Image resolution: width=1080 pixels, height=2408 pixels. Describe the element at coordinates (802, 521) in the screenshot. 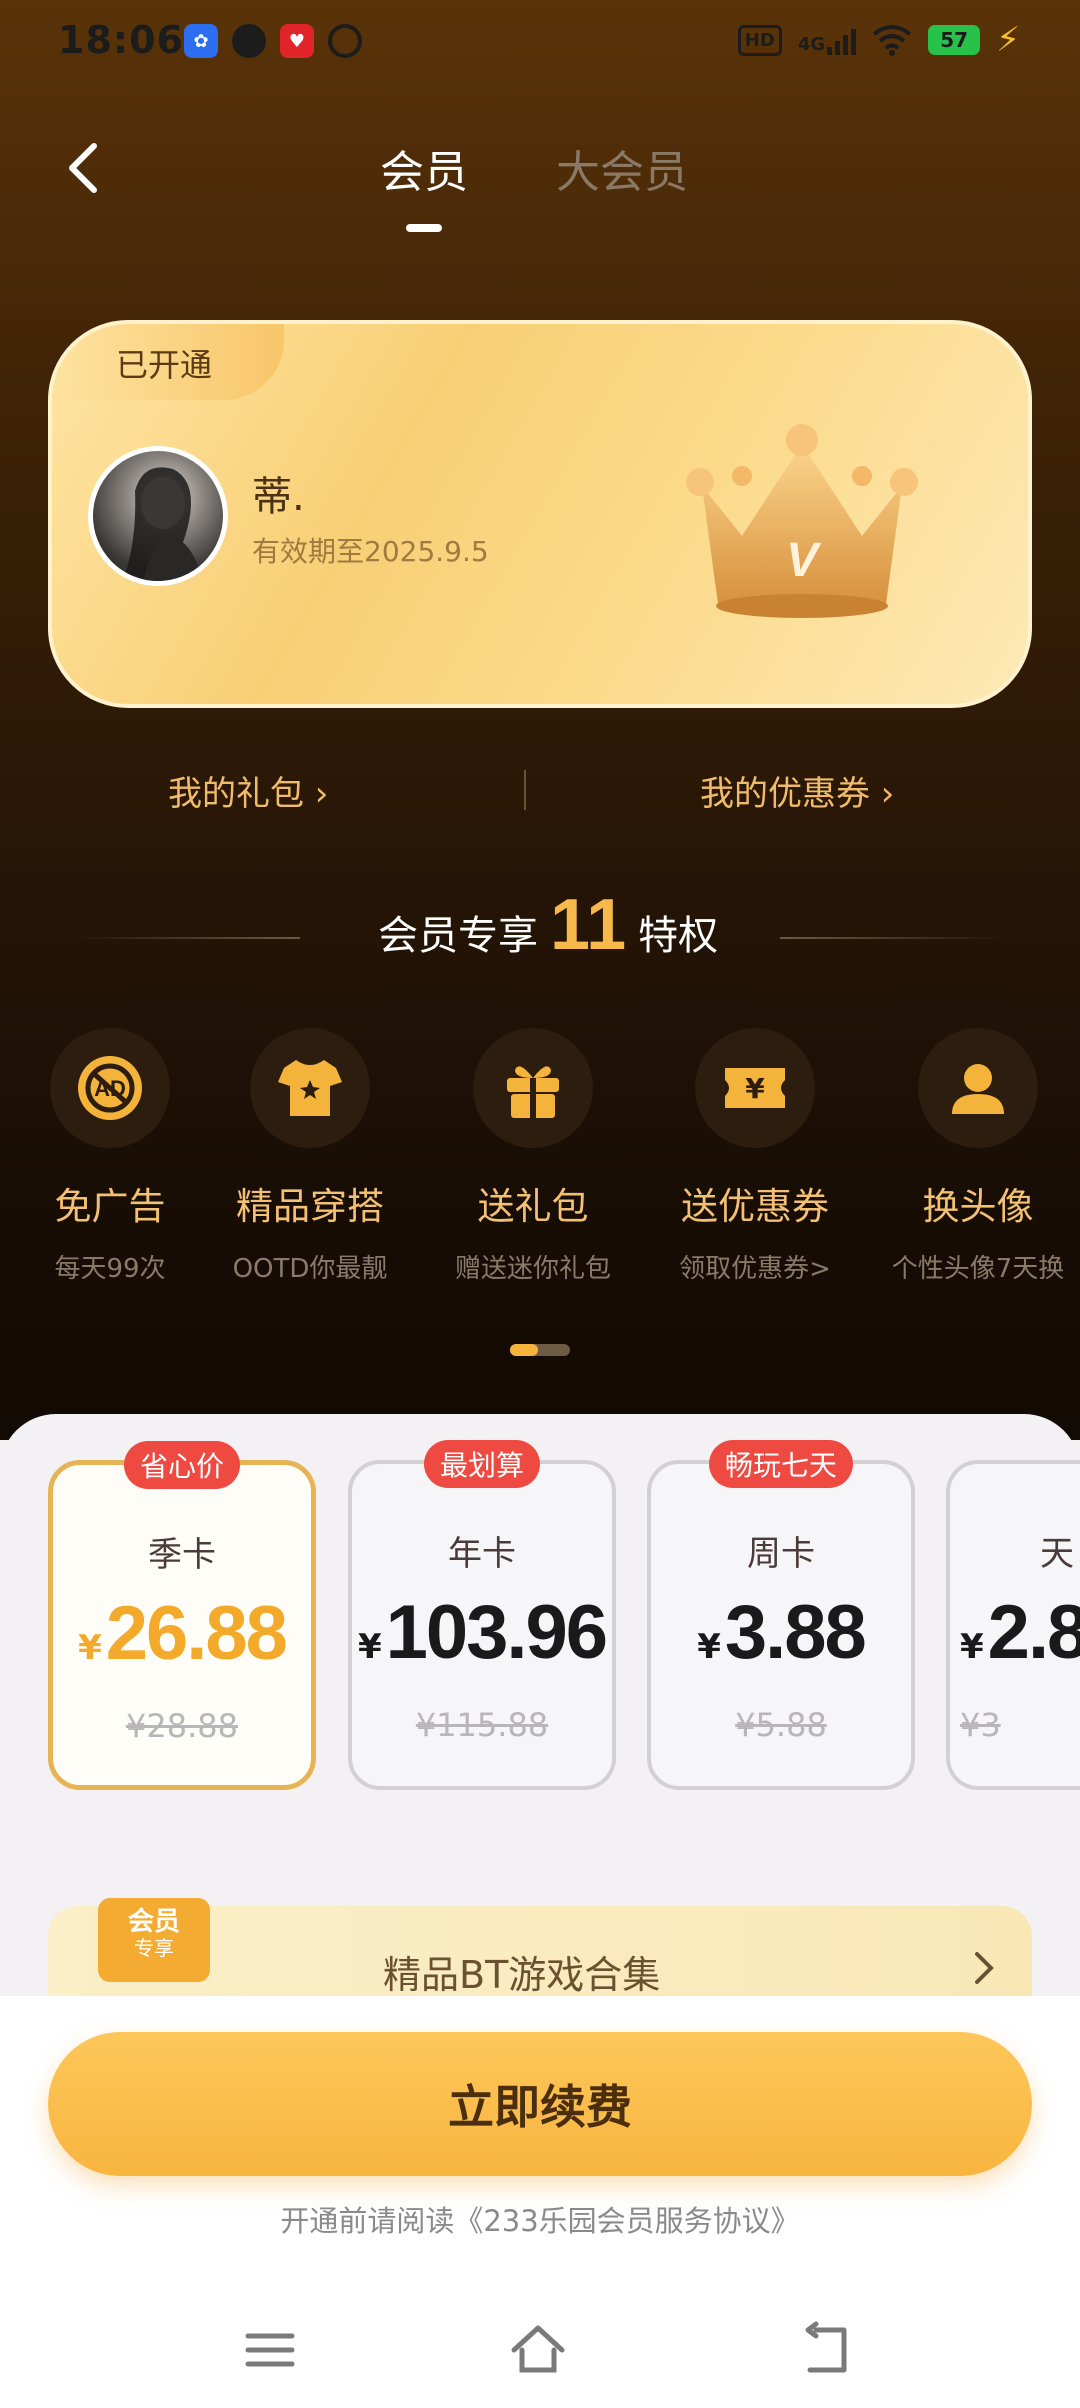

I see `crown-icon: V` at that location.